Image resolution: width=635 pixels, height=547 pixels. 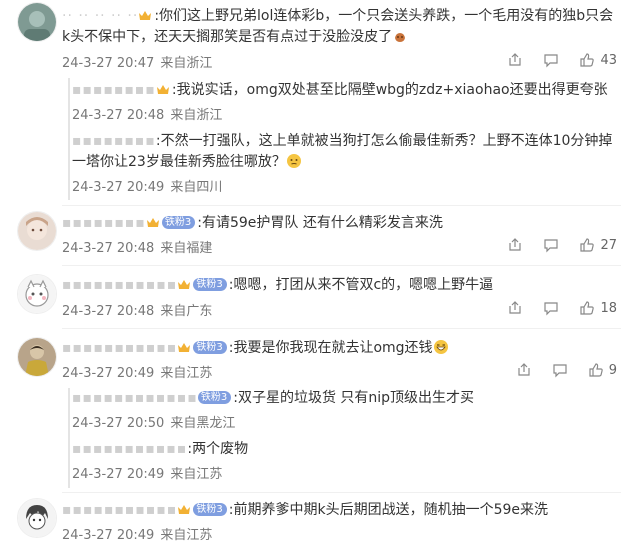 I want to click on comment-meta: 24-3-27 20:48 来自福建, so click(x=137, y=246).